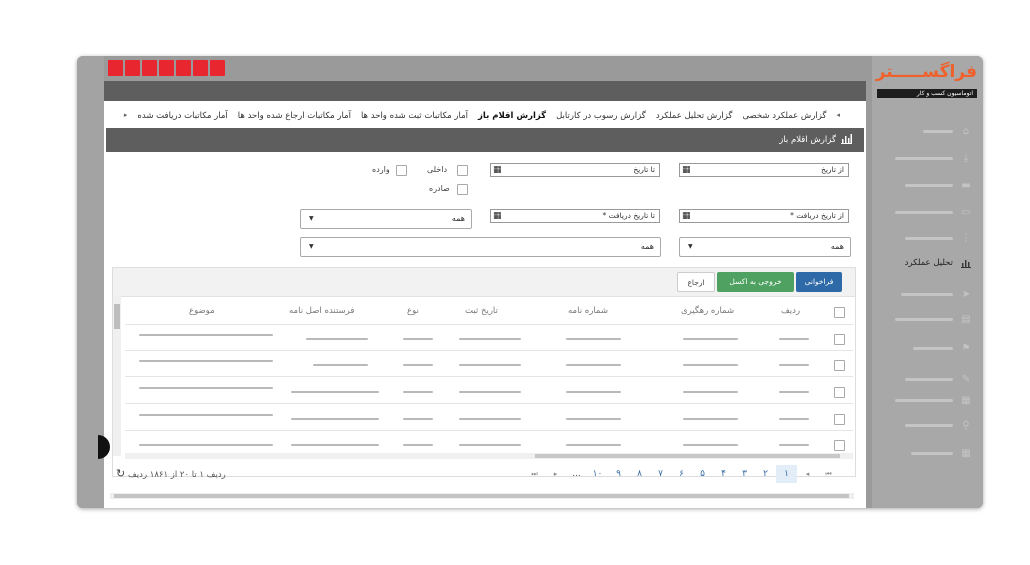 The image size is (1030, 565). Describe the element at coordinates (414, 116) in the screenshot. I see `tab-registered-stats: آمار مکاتبات ثبت شده واحد ها` at that location.